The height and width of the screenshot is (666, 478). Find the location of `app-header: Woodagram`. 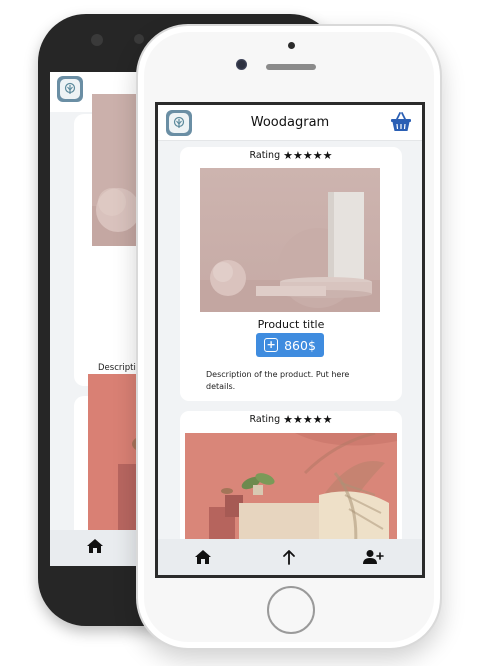

app-header: Woodagram is located at coordinates (290, 123).